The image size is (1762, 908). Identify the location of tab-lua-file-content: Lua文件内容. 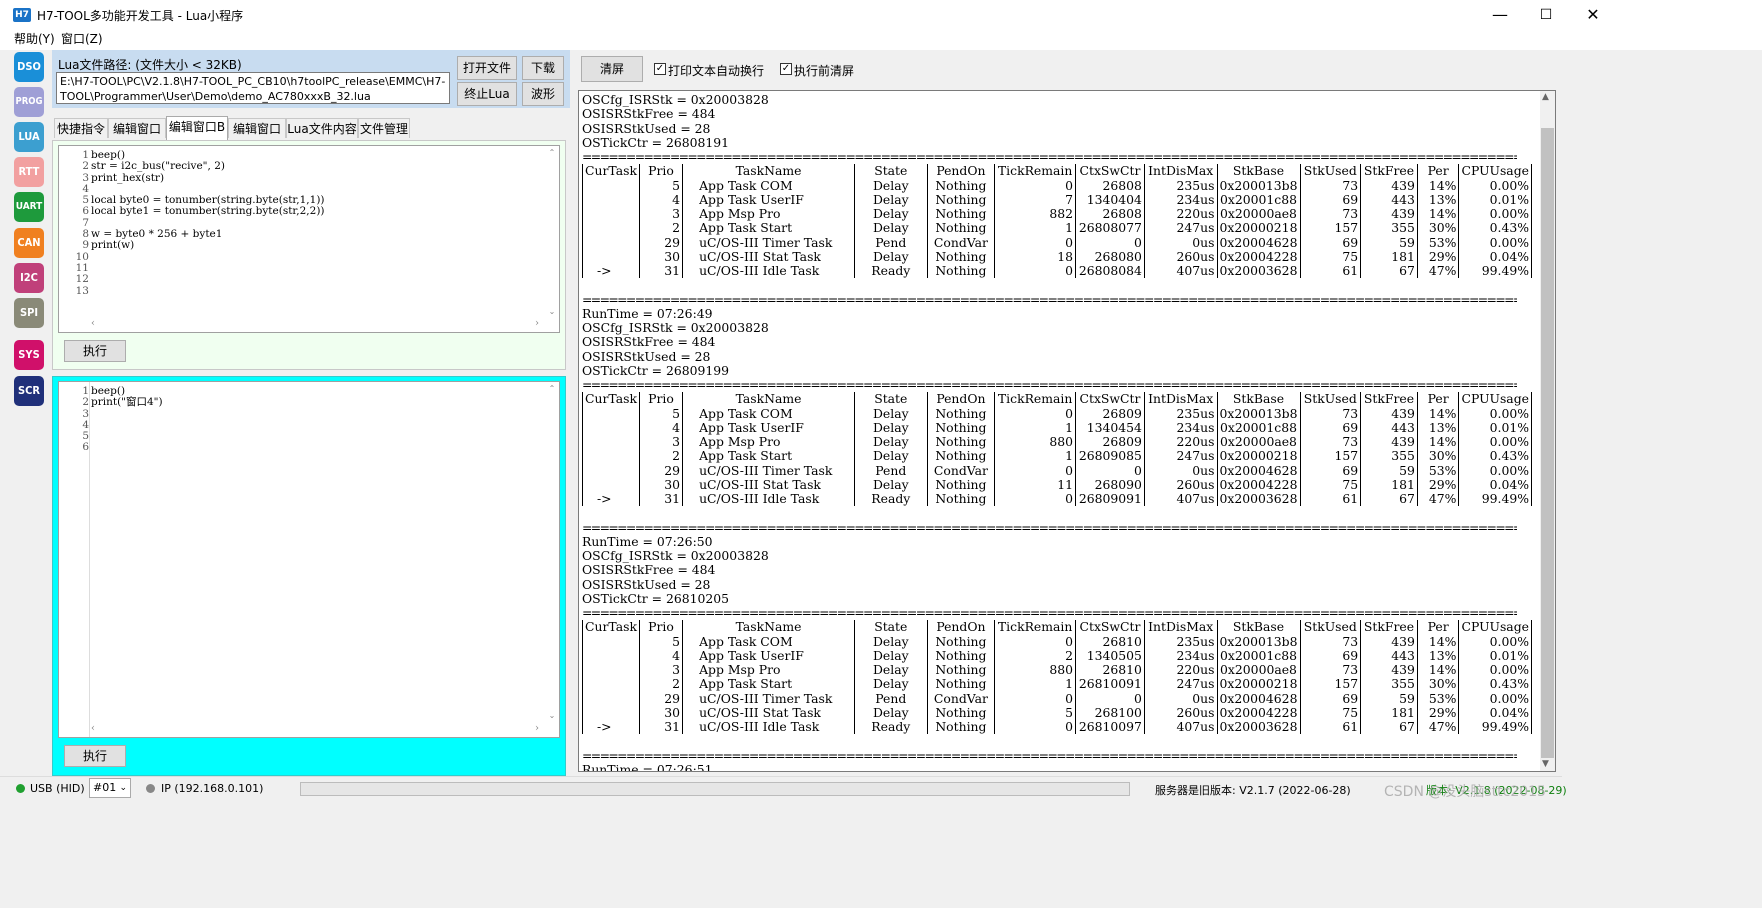
(322, 128).